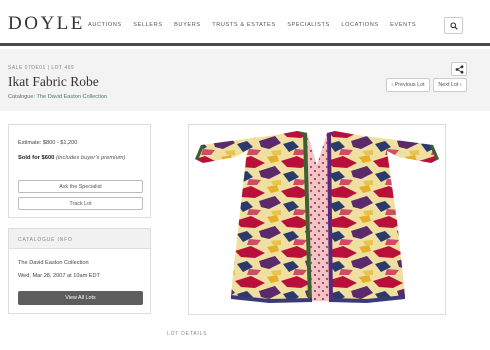  Describe the element at coordinates (72, 97) in the screenshot. I see `catalogue-link: The David Easton Collection` at that location.